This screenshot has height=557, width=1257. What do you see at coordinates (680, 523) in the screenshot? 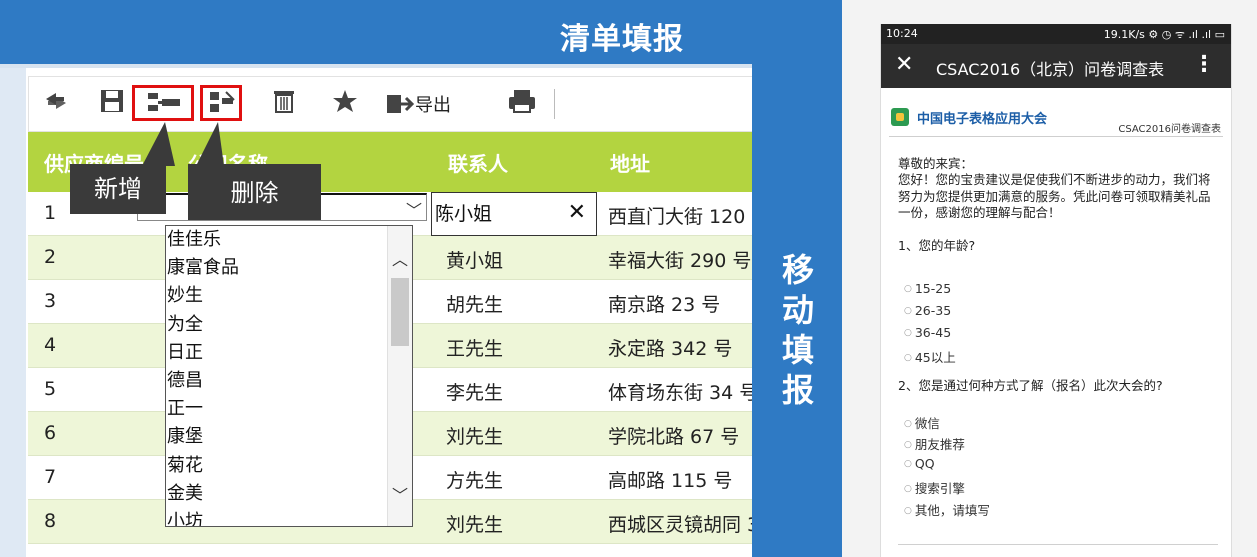
I see `cell-address: 西城区灵镜胡同 3` at bounding box center [680, 523].